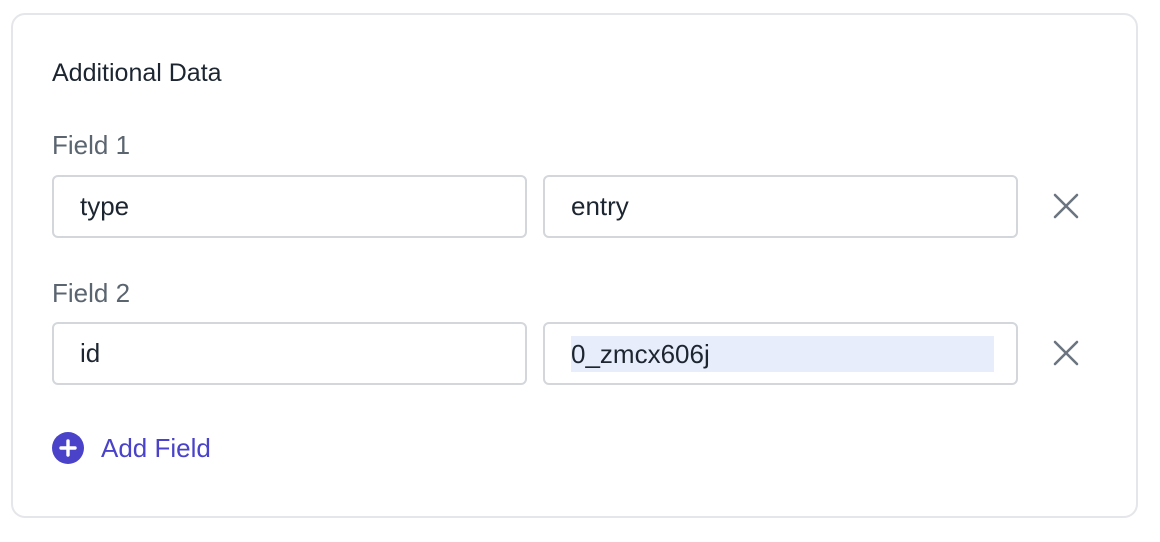  I want to click on field-1-key-input: type, so click(289, 206).